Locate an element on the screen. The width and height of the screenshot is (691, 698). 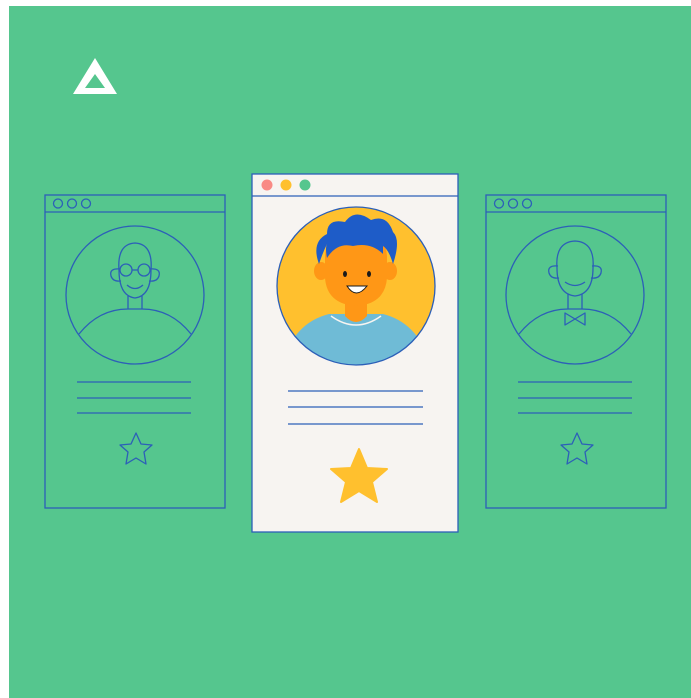
center-window-dot-green is located at coordinates (305, 185).